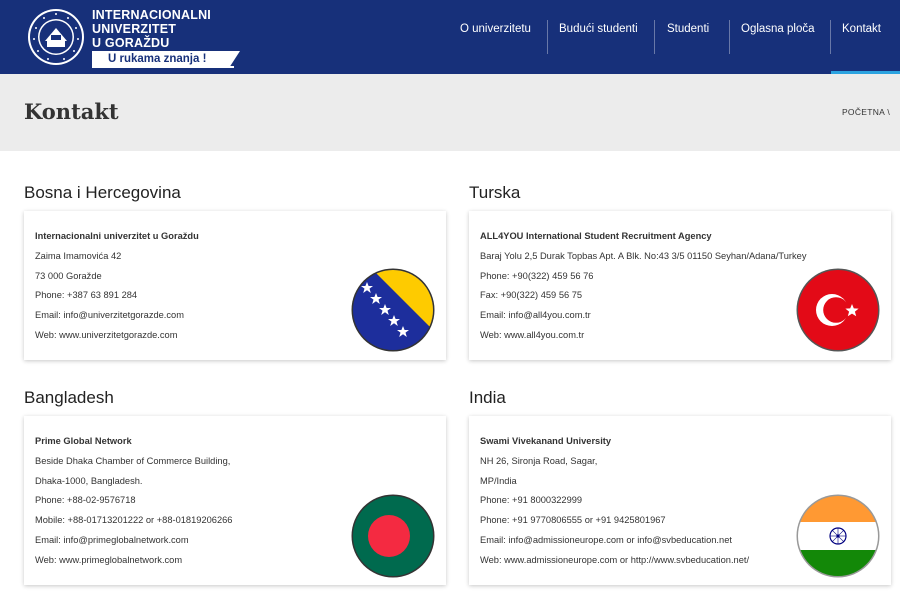 The width and height of the screenshot is (900, 592). What do you see at coordinates (85, 500) in the screenshot?
I see `contact-phone: Phone: +88-02-9576718` at bounding box center [85, 500].